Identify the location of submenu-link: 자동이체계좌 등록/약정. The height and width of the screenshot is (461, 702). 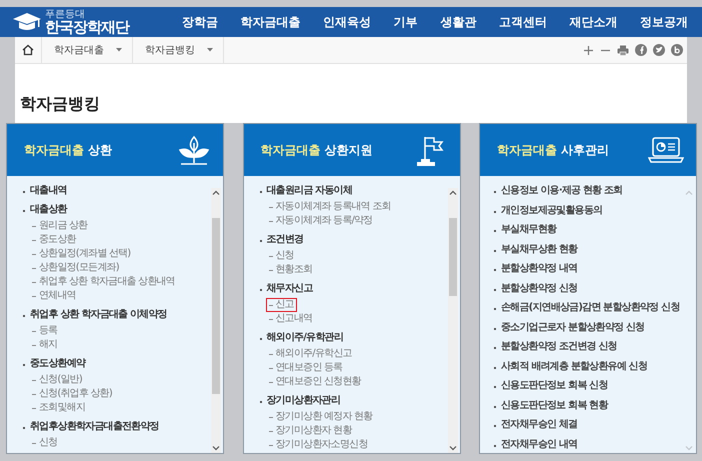
(321, 221).